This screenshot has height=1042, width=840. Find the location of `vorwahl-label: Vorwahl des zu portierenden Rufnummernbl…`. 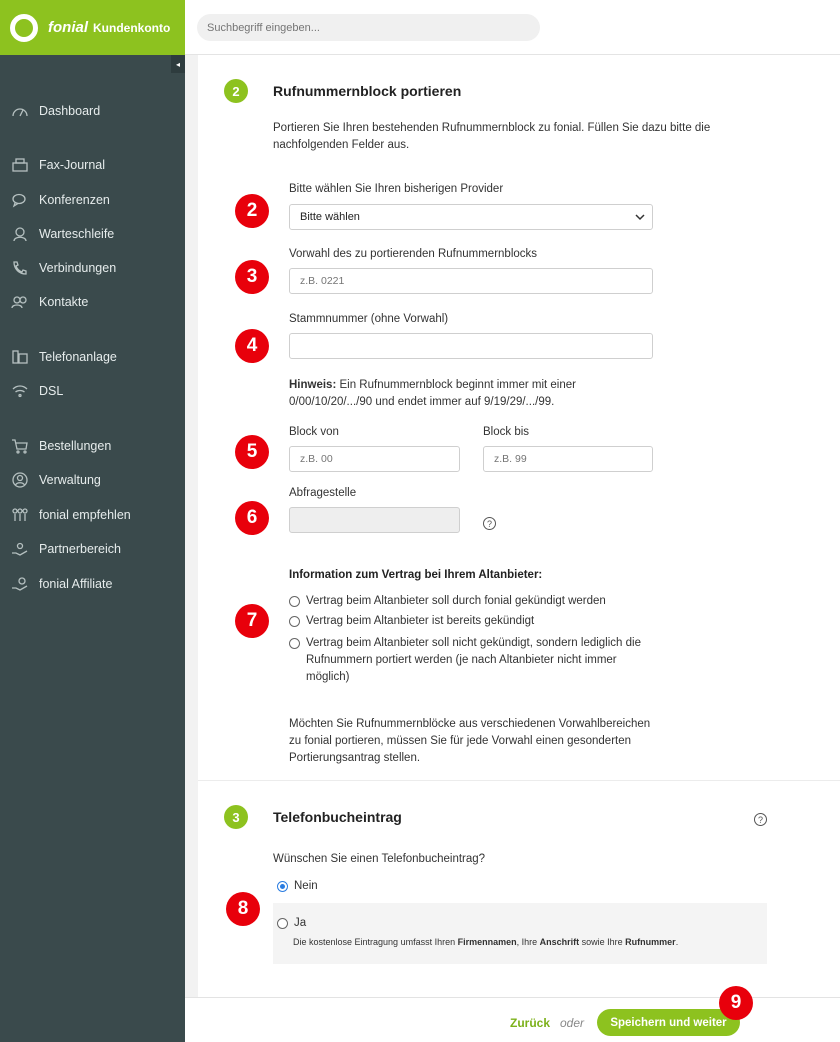

vorwahl-label: Vorwahl des zu portierenden Rufnummernbl… is located at coordinates (413, 254).